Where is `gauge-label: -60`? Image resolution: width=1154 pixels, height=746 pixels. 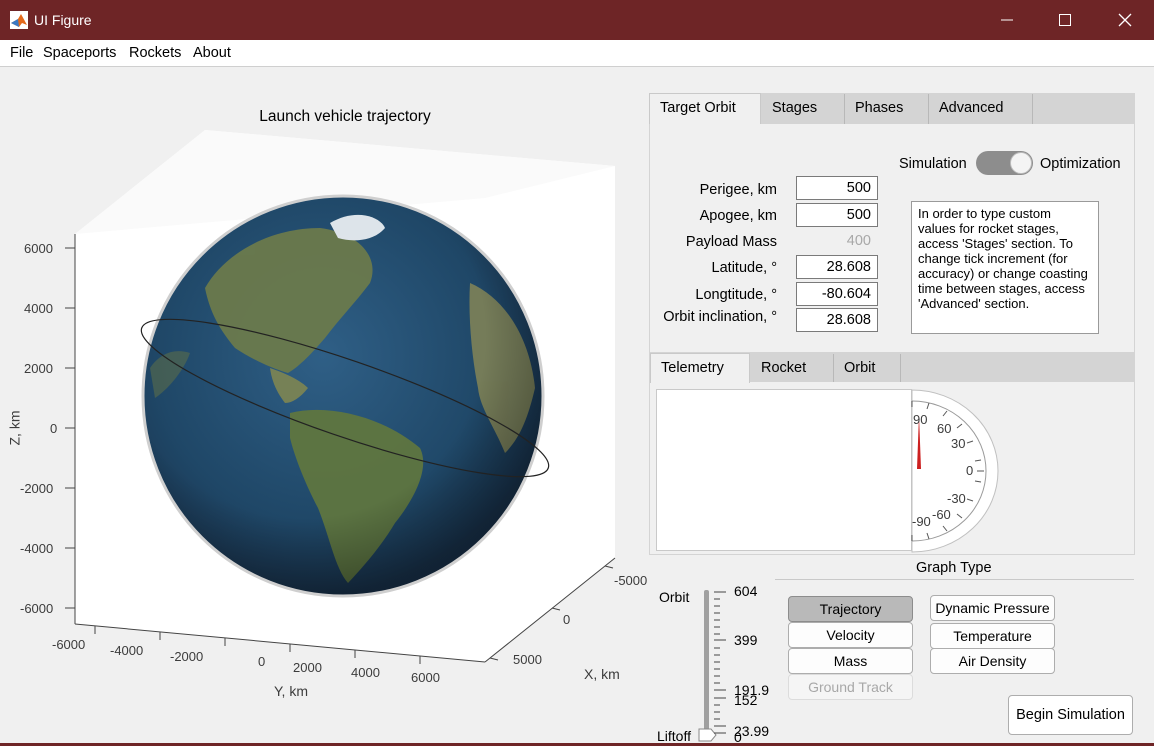 gauge-label: -60 is located at coordinates (941, 514).